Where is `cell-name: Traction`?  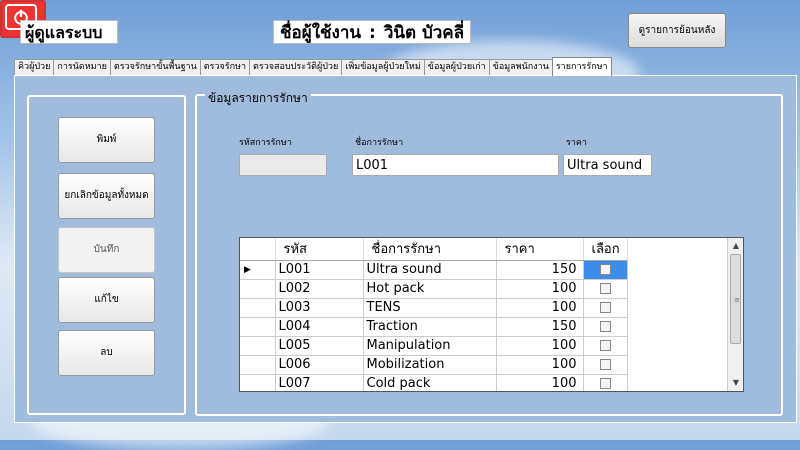 cell-name: Traction is located at coordinates (429, 326).